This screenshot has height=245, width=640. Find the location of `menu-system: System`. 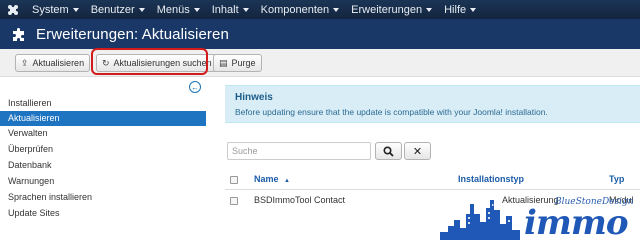

menu-system: System is located at coordinates (55, 9).